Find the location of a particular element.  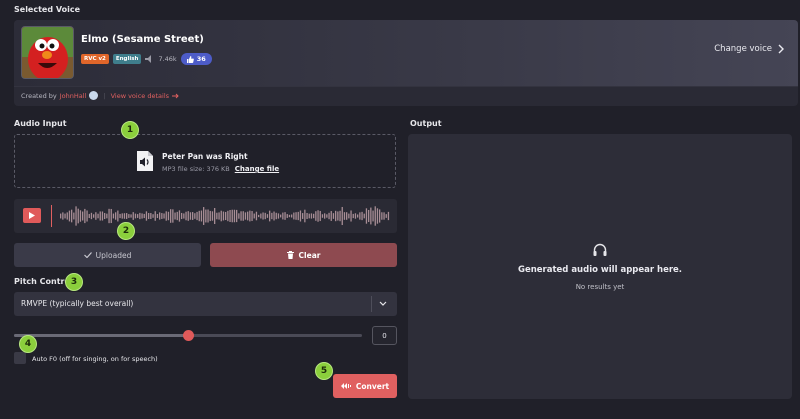

pitch-method-value: RMVPE (typically best overall) is located at coordinates (77, 303).